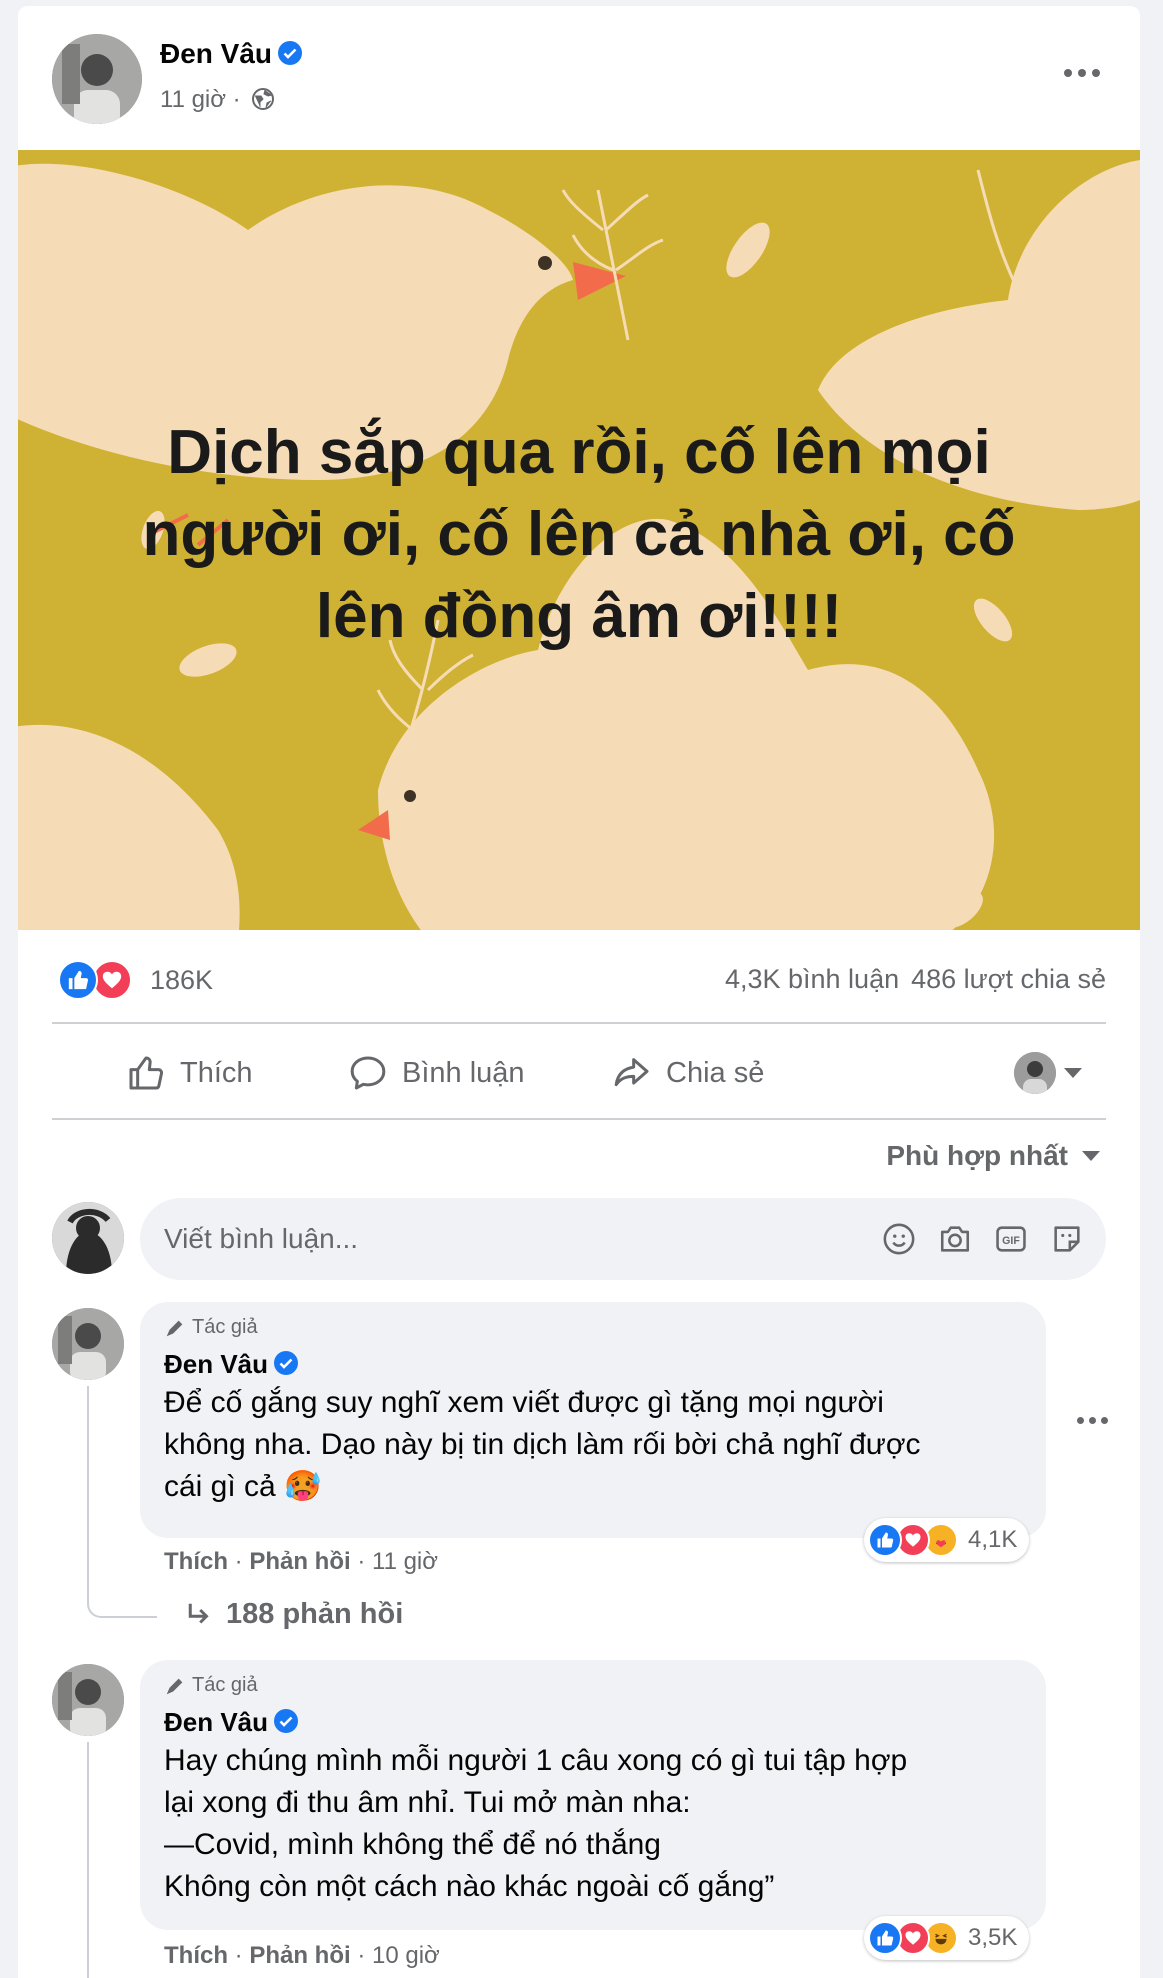  I want to click on like-label: Thích, so click(216, 1072).